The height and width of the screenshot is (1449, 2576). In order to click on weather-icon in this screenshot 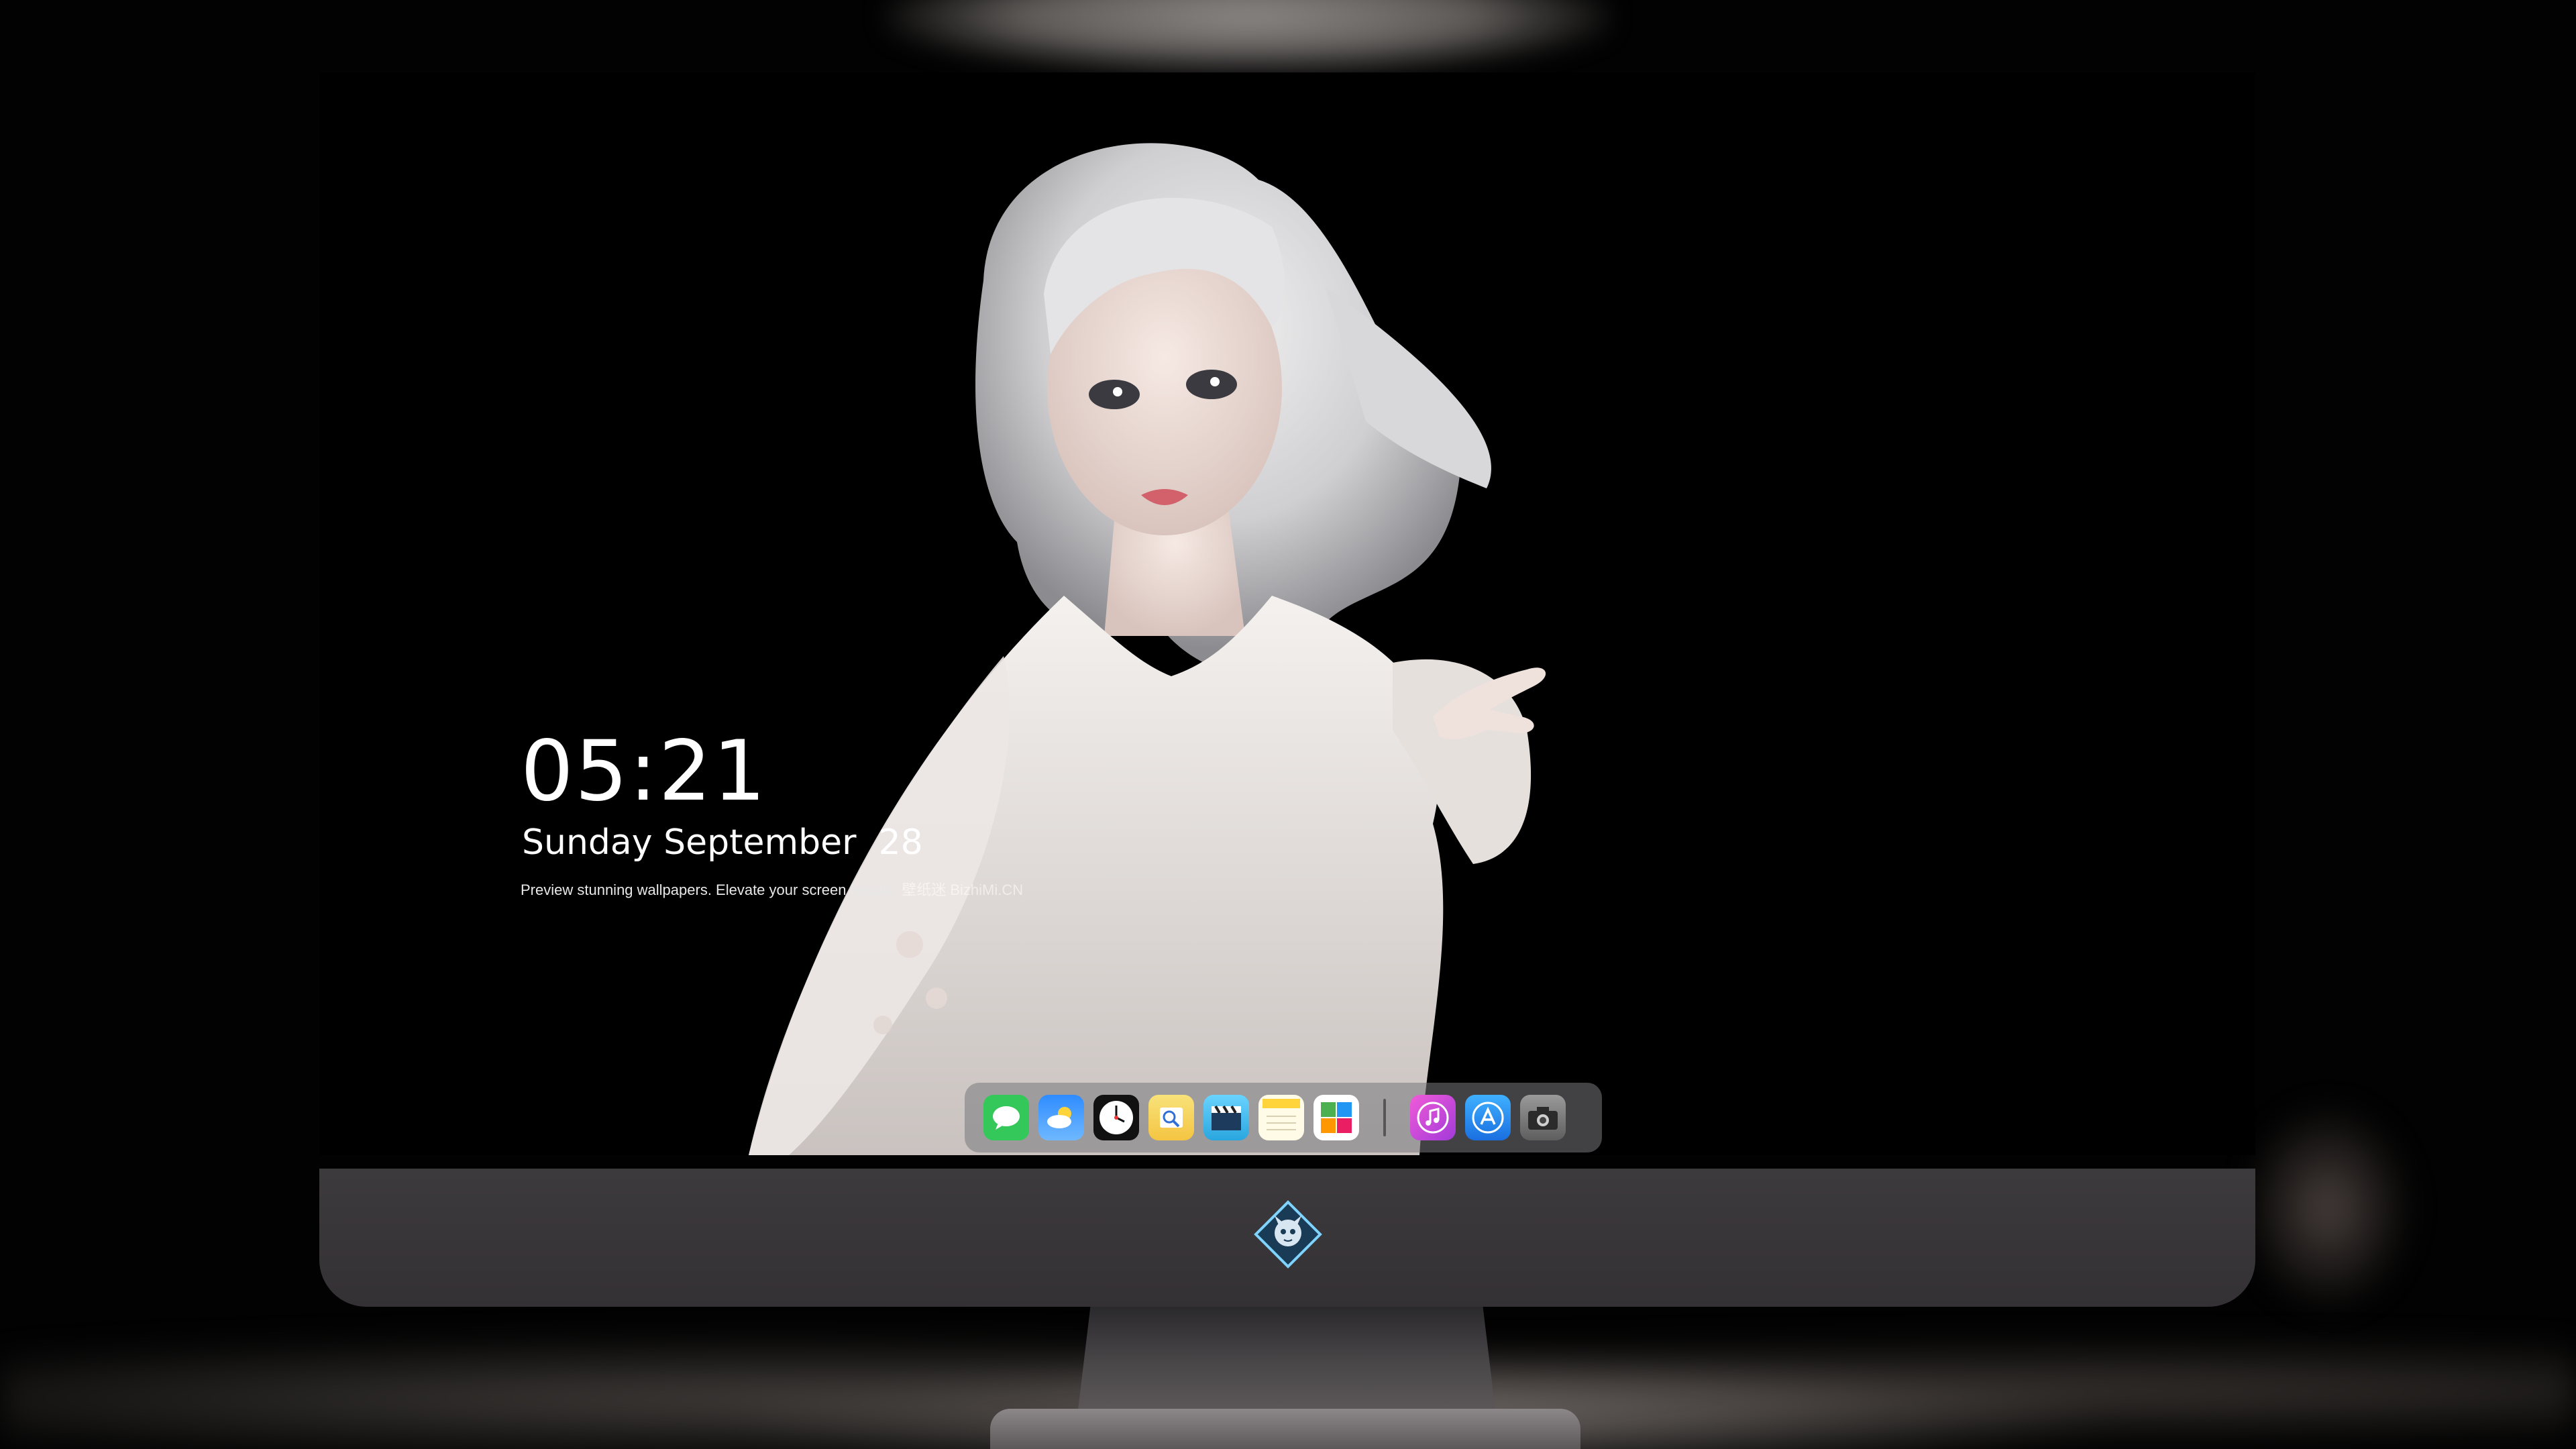, I will do `click(1061, 1117)`.